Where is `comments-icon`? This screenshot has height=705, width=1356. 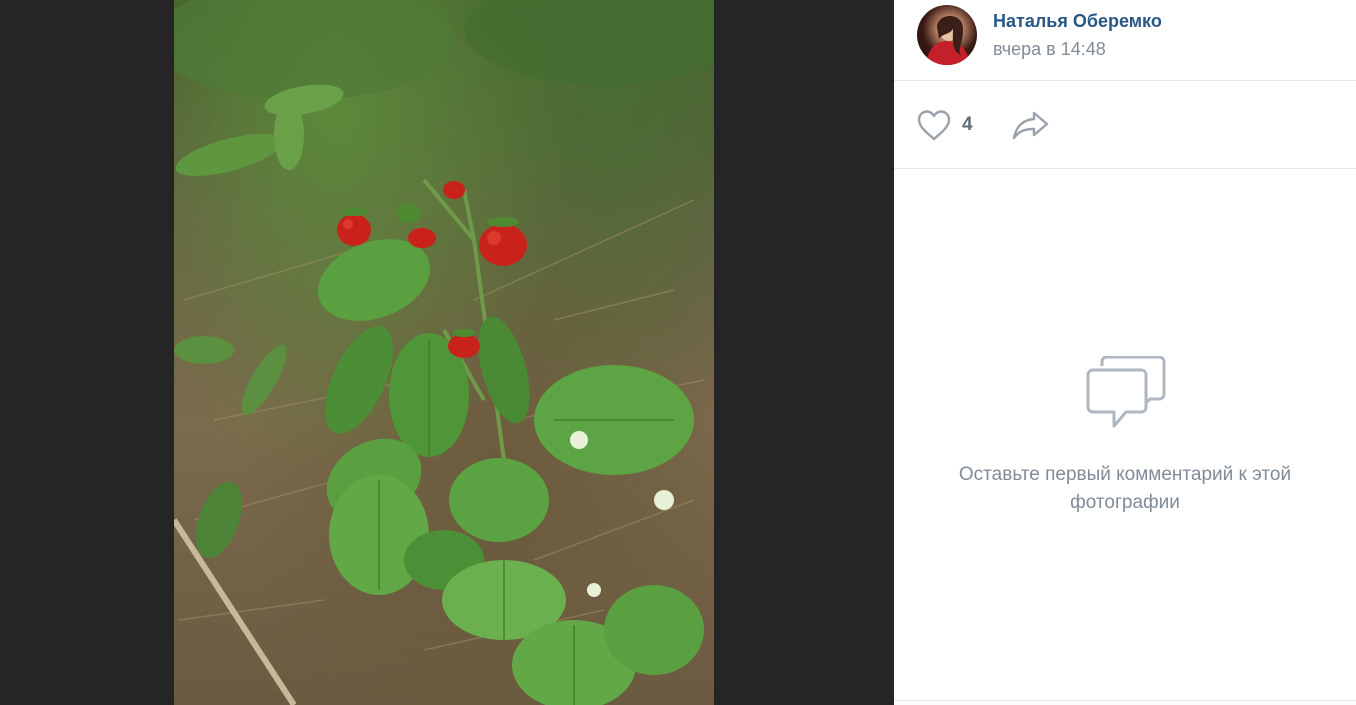
comments-icon is located at coordinates (1126, 392).